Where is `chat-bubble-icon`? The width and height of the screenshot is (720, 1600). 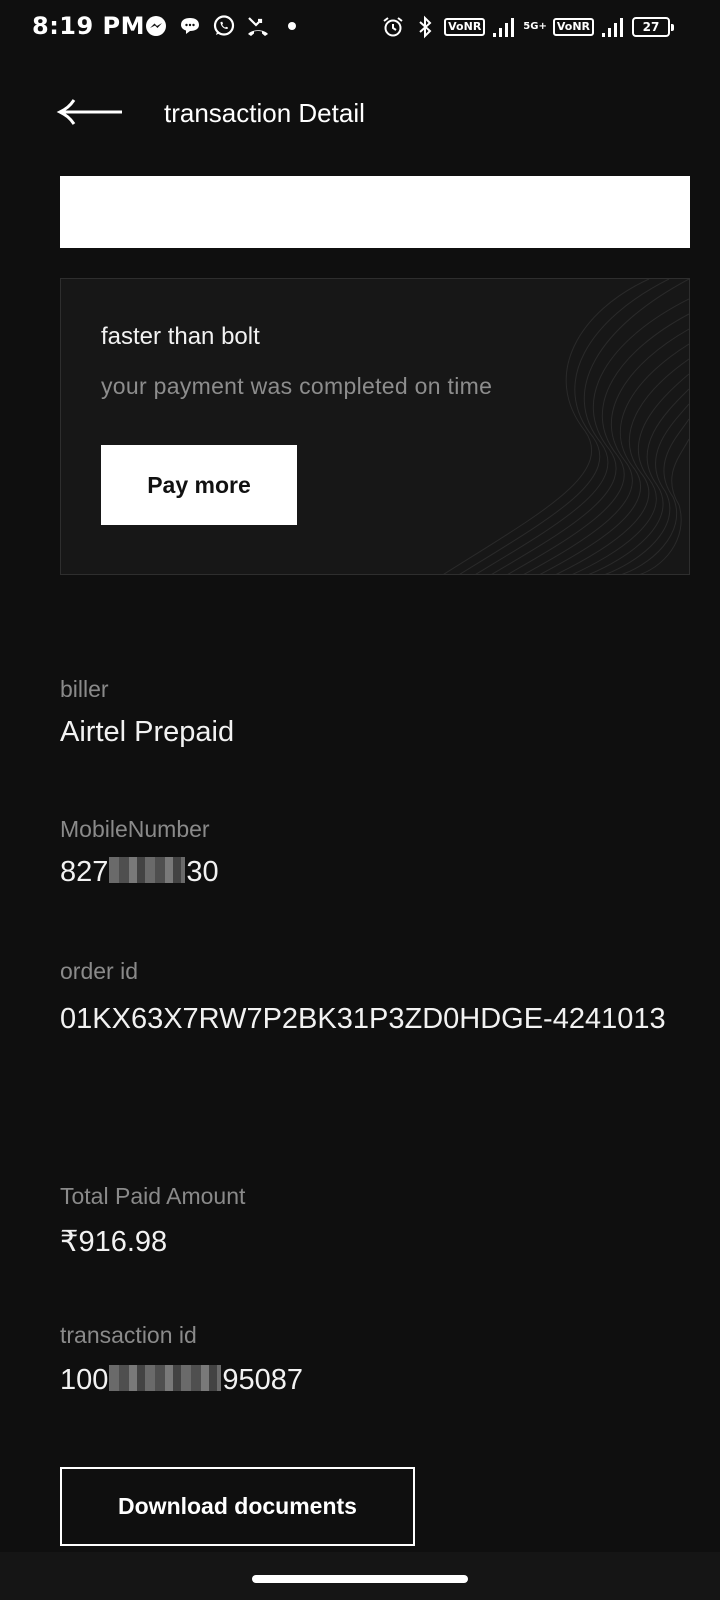 chat-bubble-icon is located at coordinates (190, 26).